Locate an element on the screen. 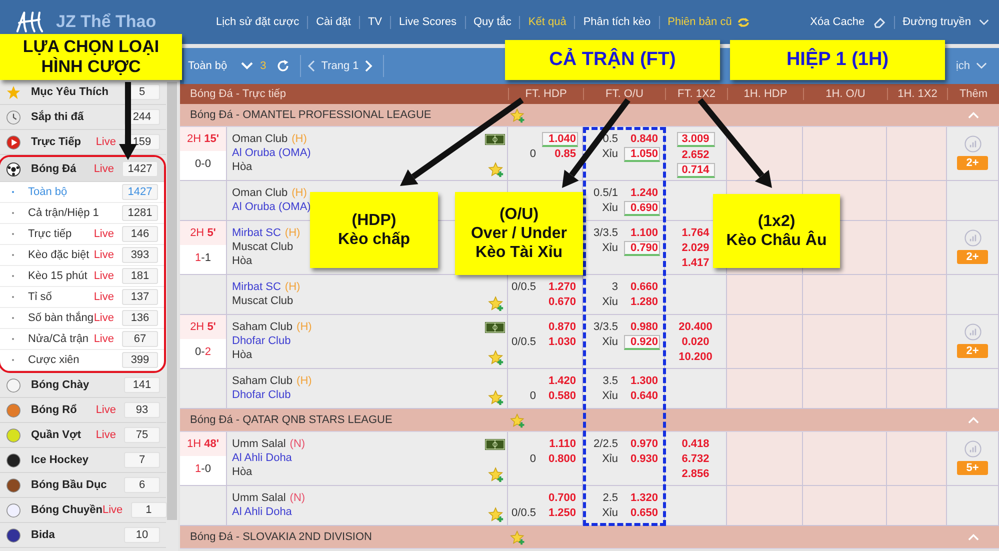 The image size is (999, 551). live-label: Live is located at coordinates (106, 410).